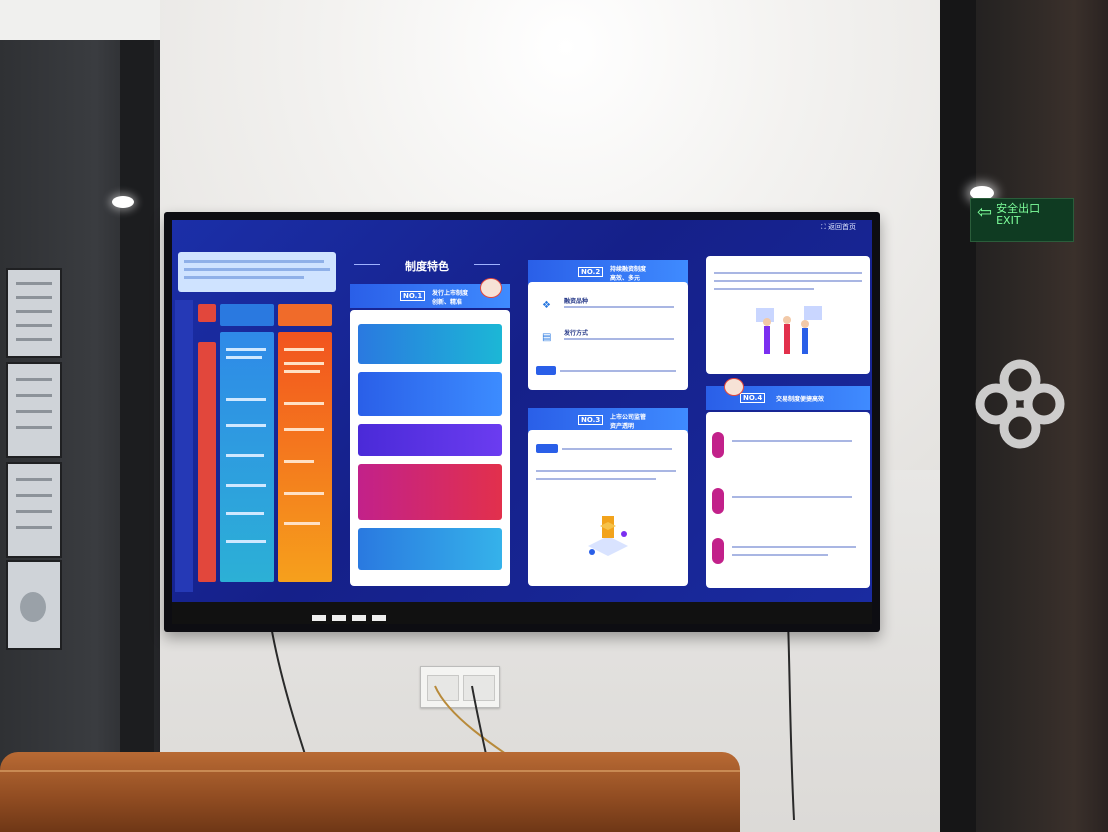  What do you see at coordinates (247, 457) in the screenshot?
I see `blue-column` at bounding box center [247, 457].